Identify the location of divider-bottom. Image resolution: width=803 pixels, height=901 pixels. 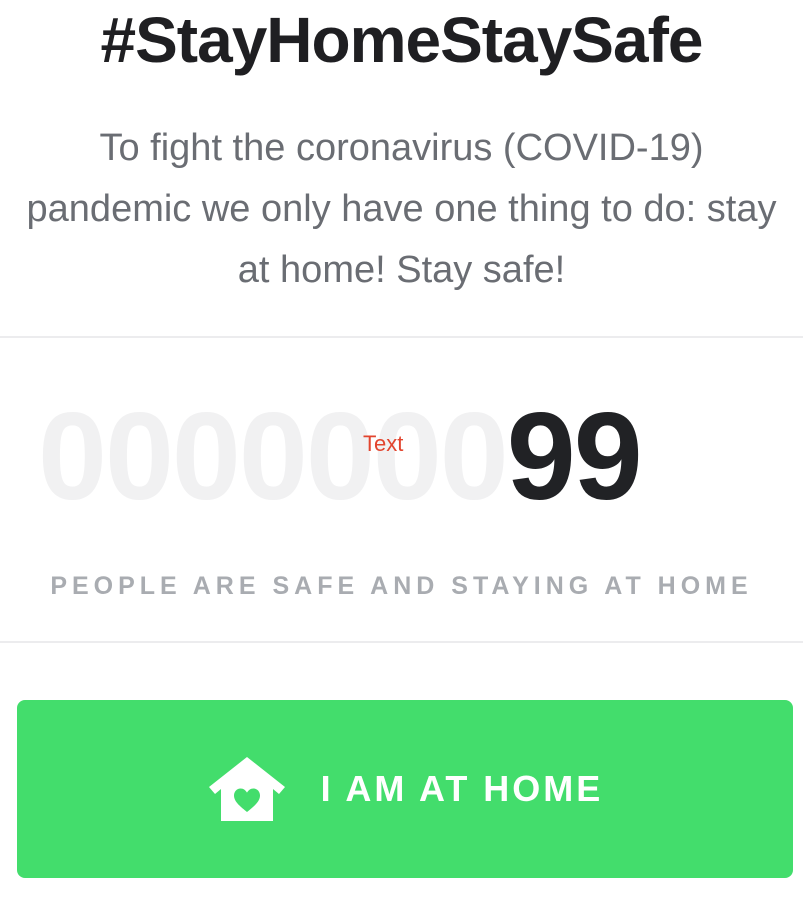
(401, 642).